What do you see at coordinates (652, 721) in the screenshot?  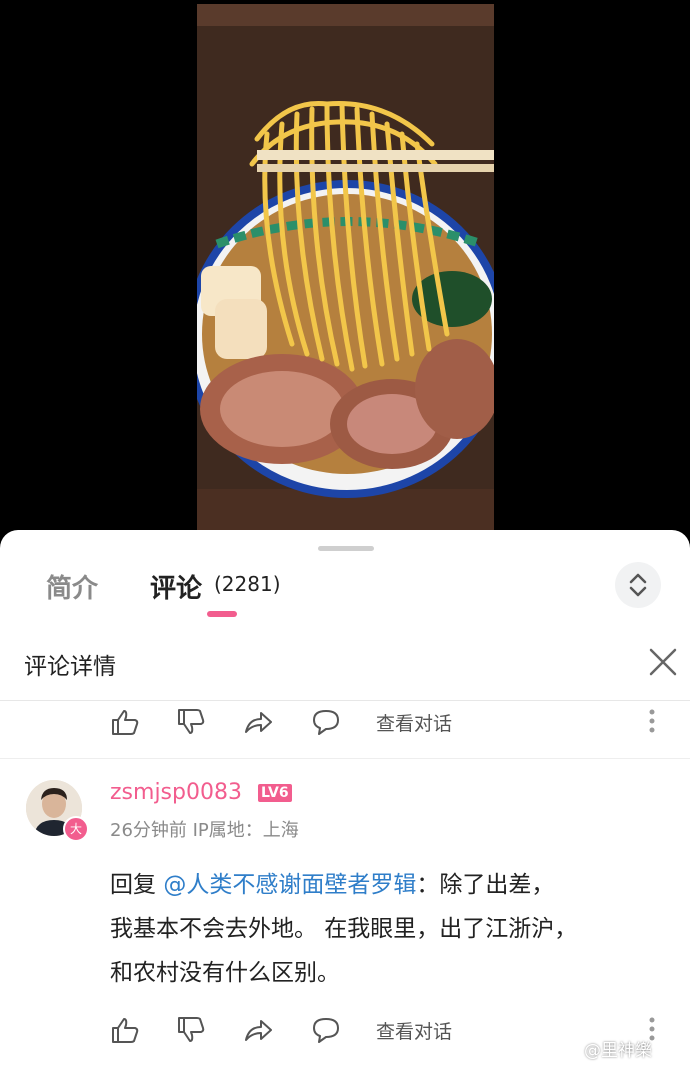 I see `more-icon` at bounding box center [652, 721].